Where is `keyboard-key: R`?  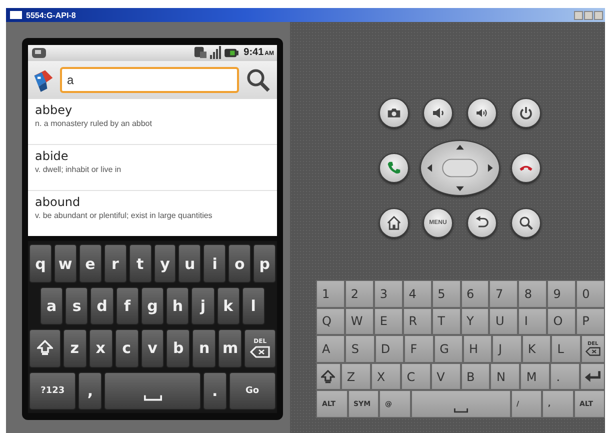
keyboard-key: R is located at coordinates (417, 322).